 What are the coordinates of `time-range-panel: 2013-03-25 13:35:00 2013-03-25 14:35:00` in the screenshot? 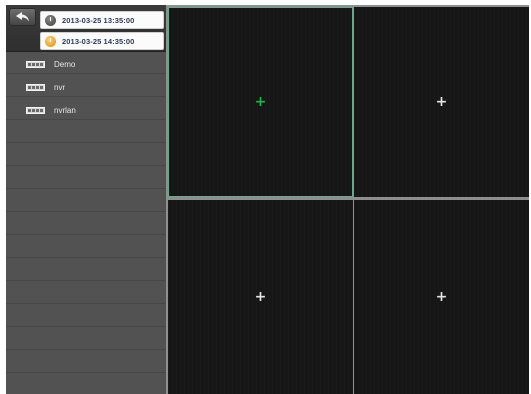 It's located at (86, 28).